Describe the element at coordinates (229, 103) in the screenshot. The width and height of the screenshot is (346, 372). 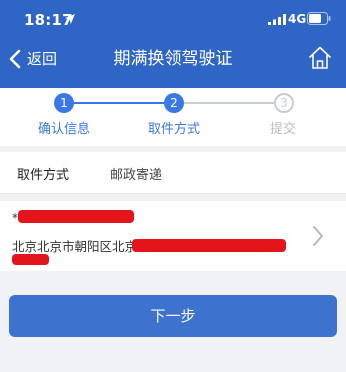
I see `step-connector-pending` at that location.